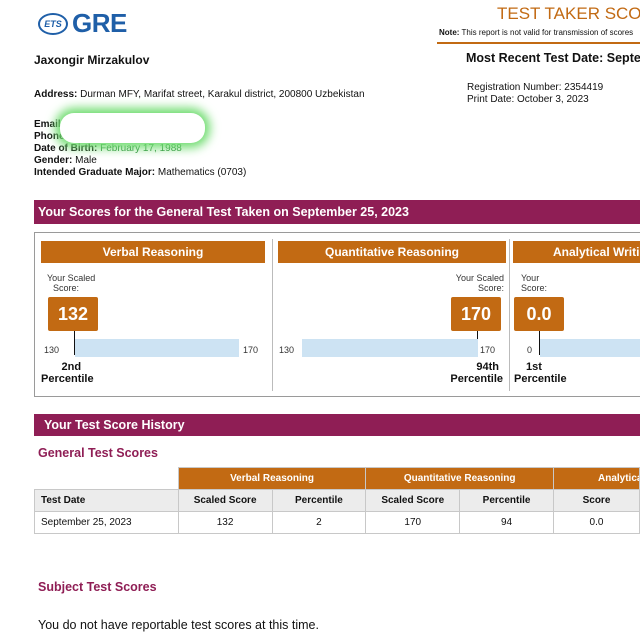 This screenshot has height=640, width=640. What do you see at coordinates (596, 522) in the screenshot?
I see `table-cell: 0.0` at bounding box center [596, 522].